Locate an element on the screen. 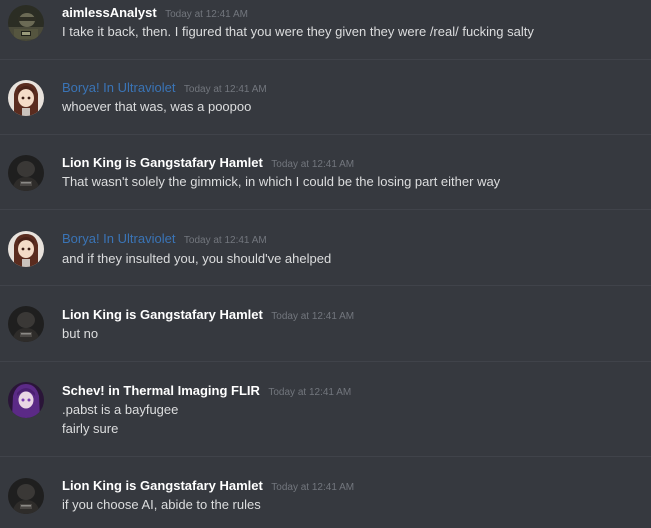 This screenshot has height=528, width=651. soldier-avatar is located at coordinates (26, 23).